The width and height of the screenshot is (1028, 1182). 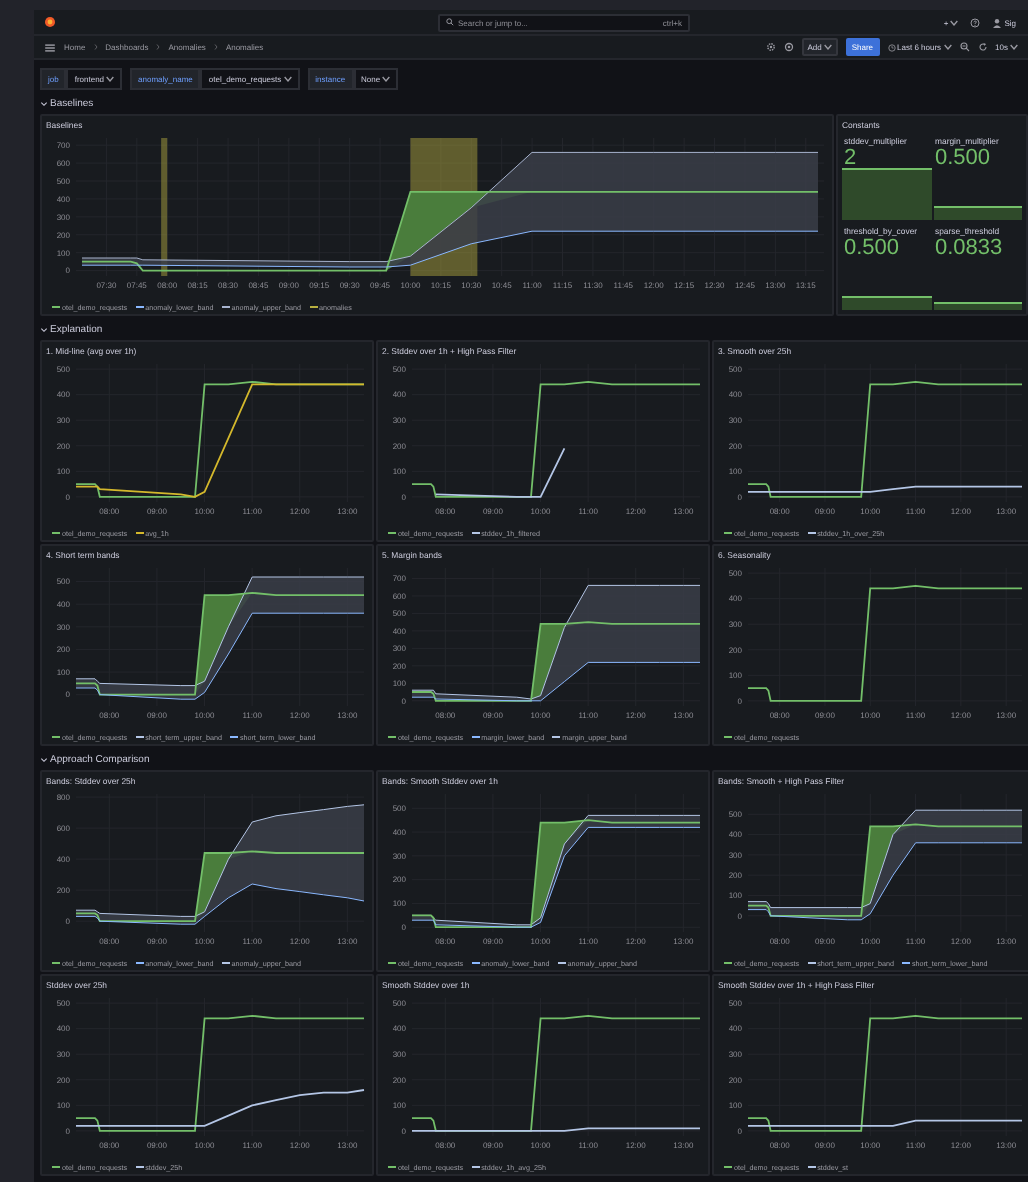 I want to click on anomaly-region, so click(x=164, y=207).